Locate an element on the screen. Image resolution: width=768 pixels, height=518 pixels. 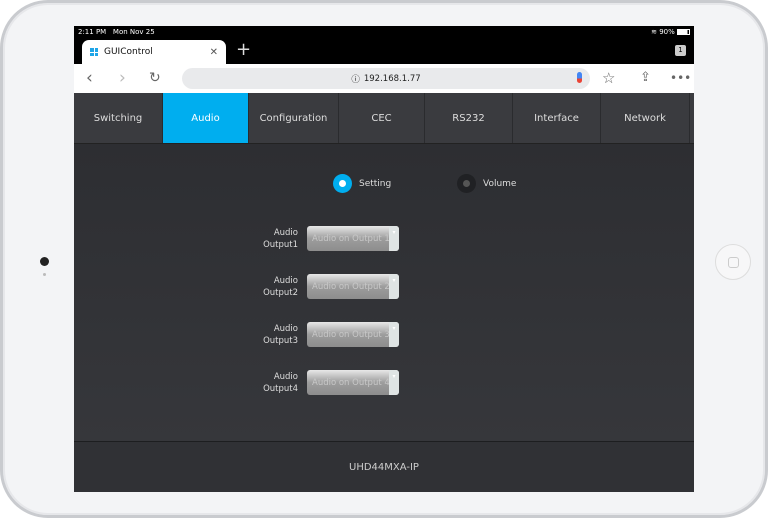
share-icon: ⇪ is located at coordinates (645, 77).